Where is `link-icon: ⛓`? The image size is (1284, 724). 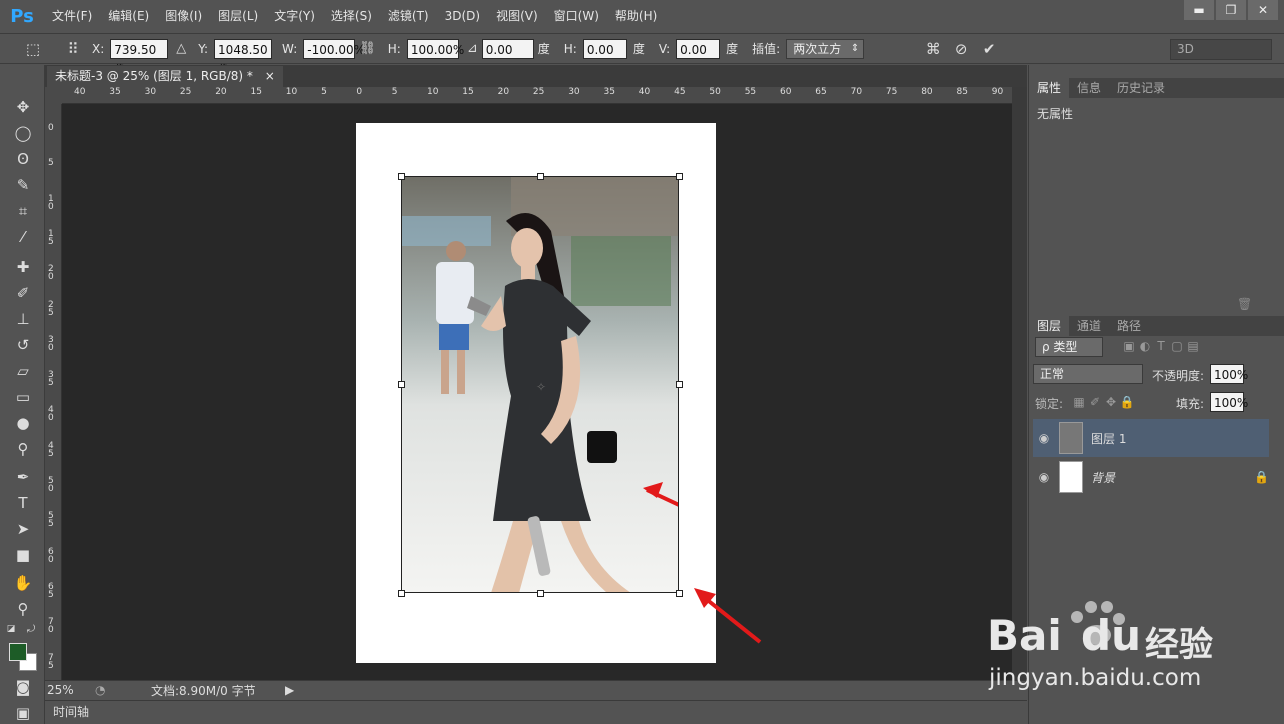 link-icon: ⛓ is located at coordinates (367, 48).